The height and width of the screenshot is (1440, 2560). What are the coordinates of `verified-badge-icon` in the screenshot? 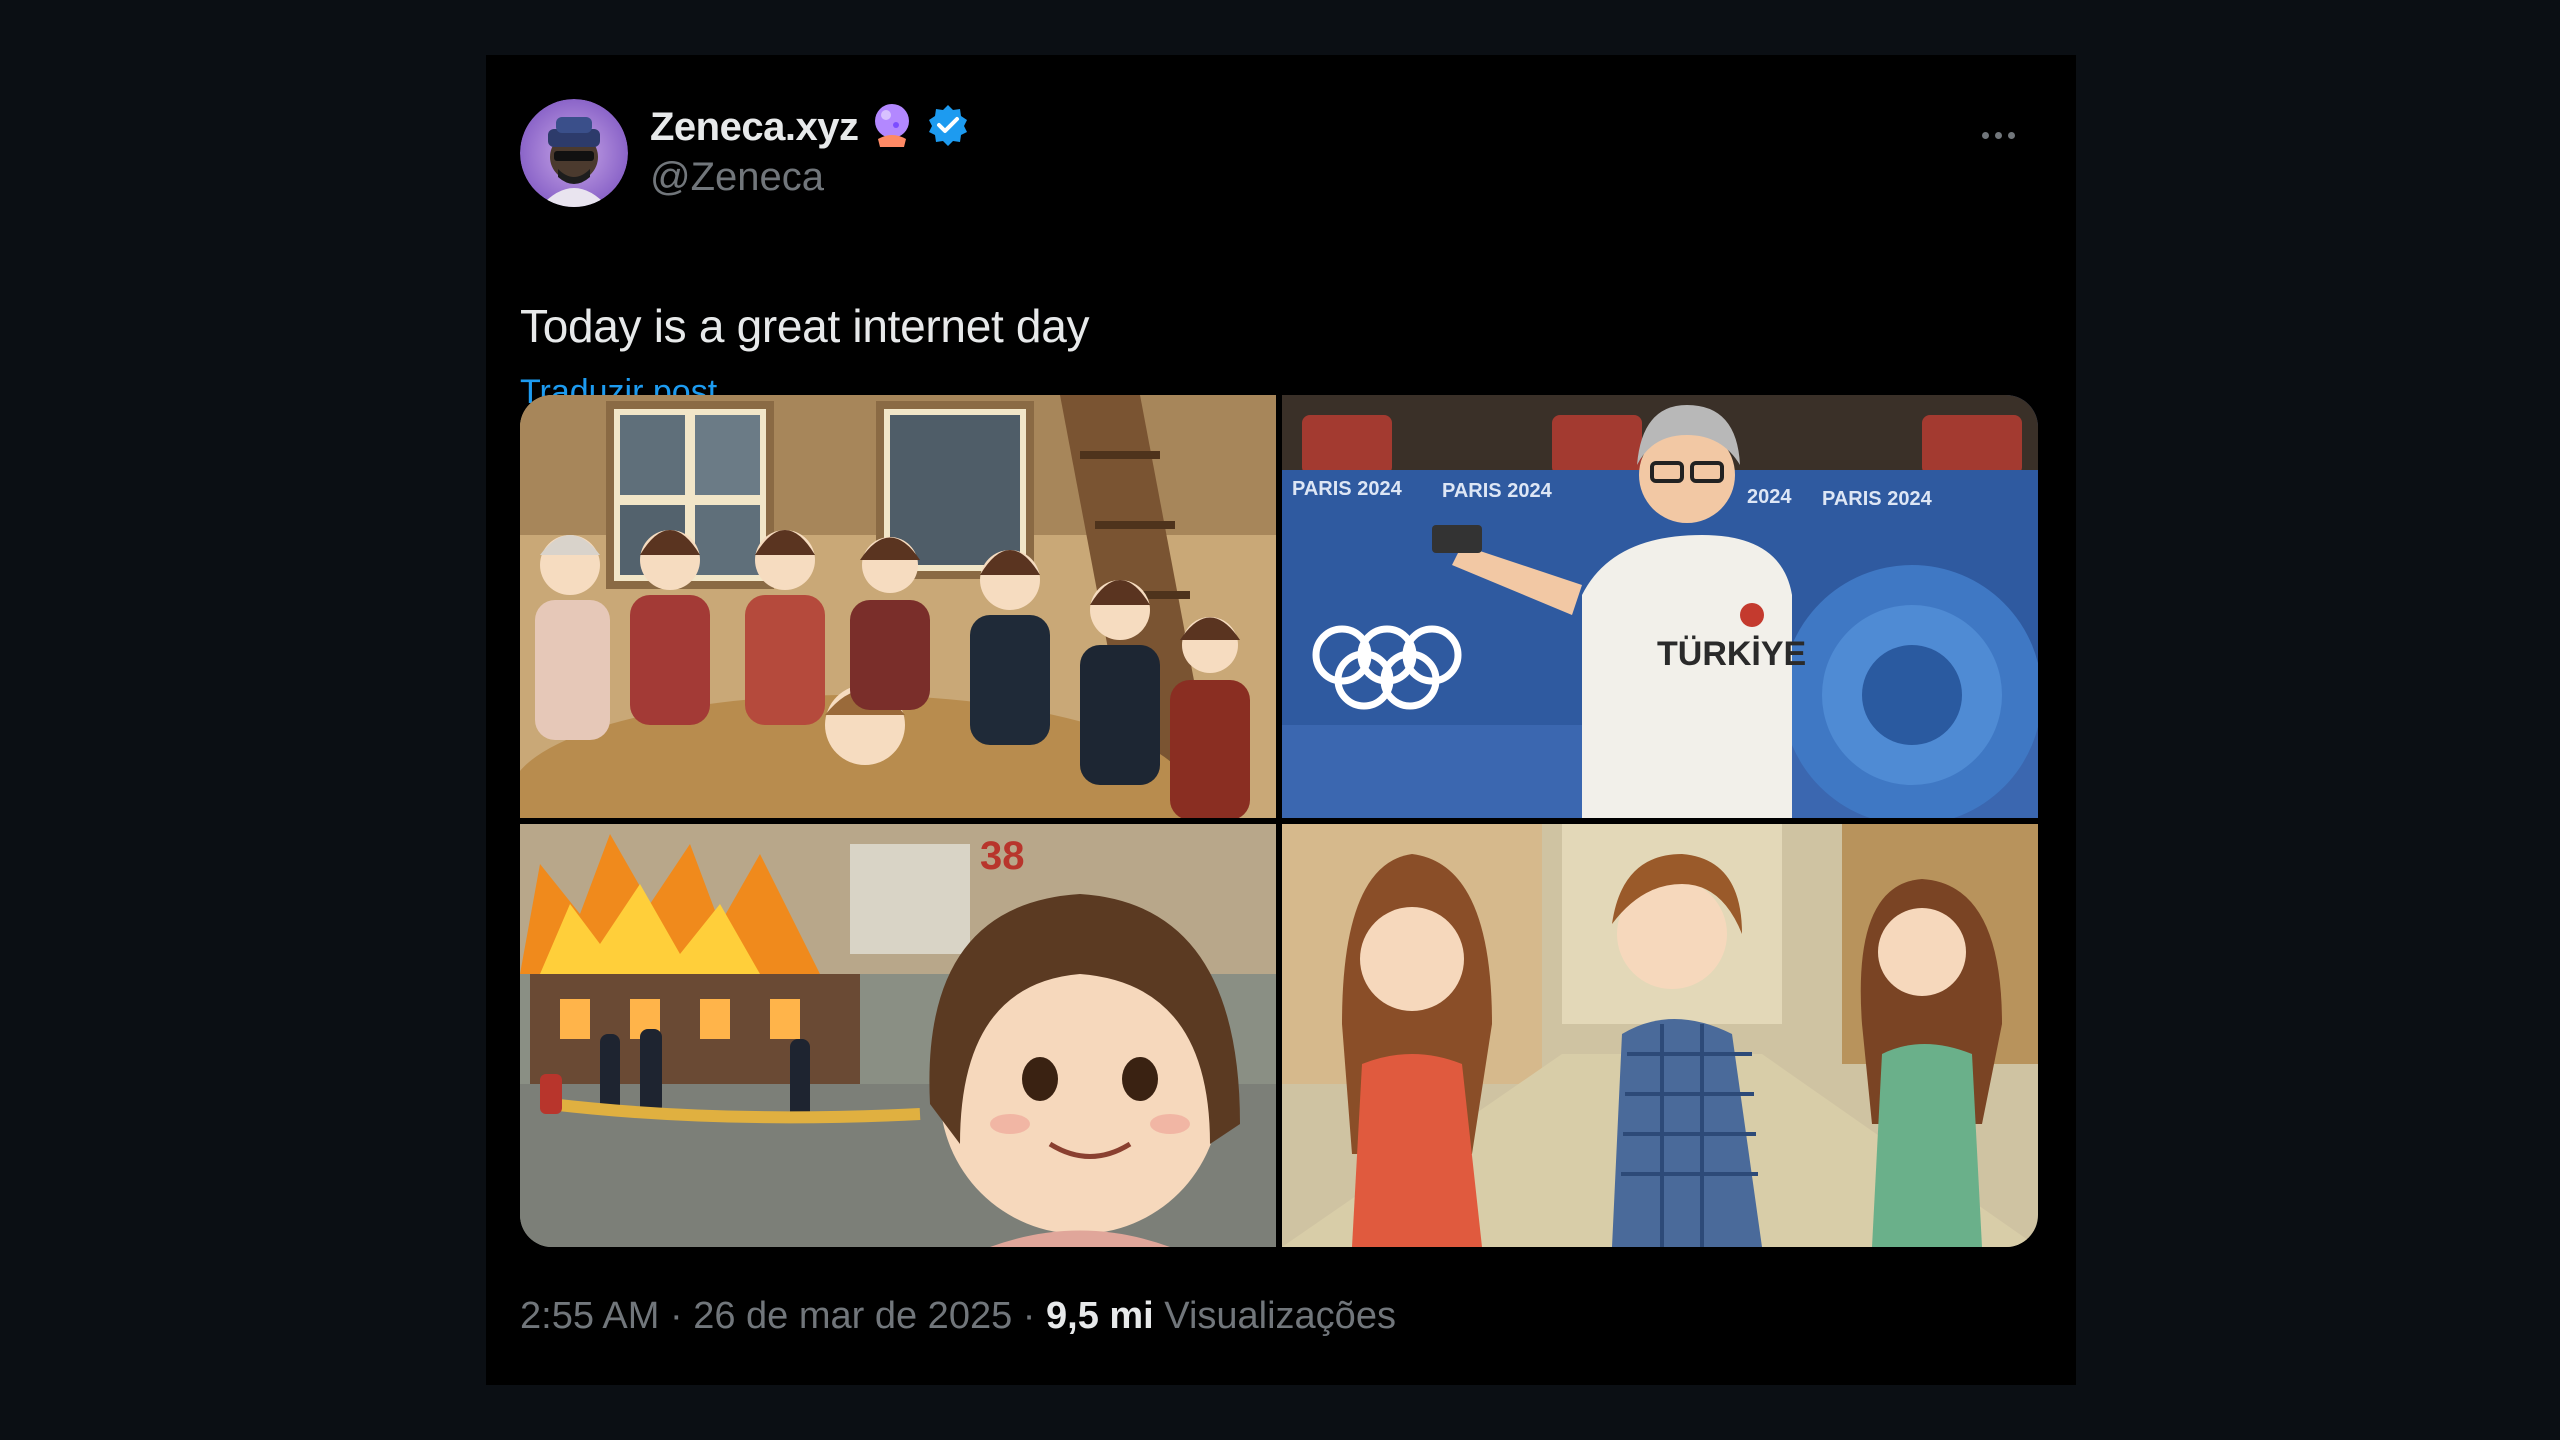 It's located at (948, 127).